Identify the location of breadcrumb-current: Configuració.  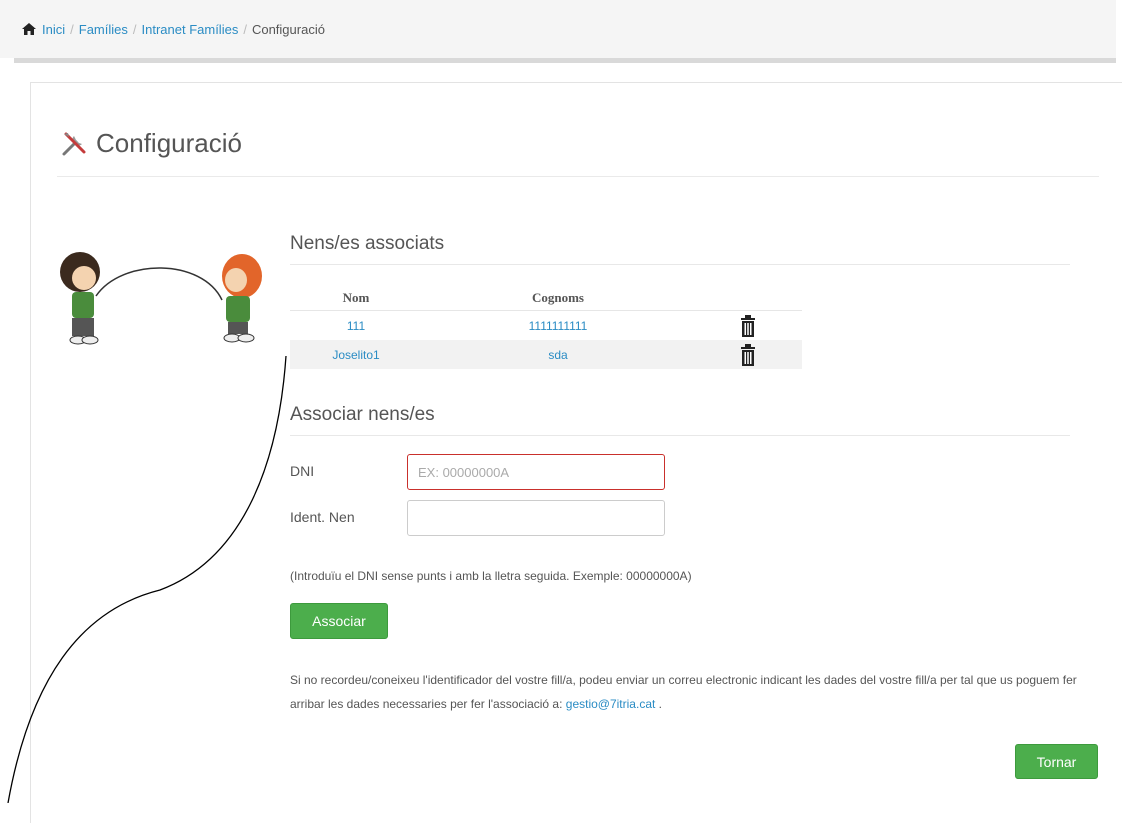
(288, 29).